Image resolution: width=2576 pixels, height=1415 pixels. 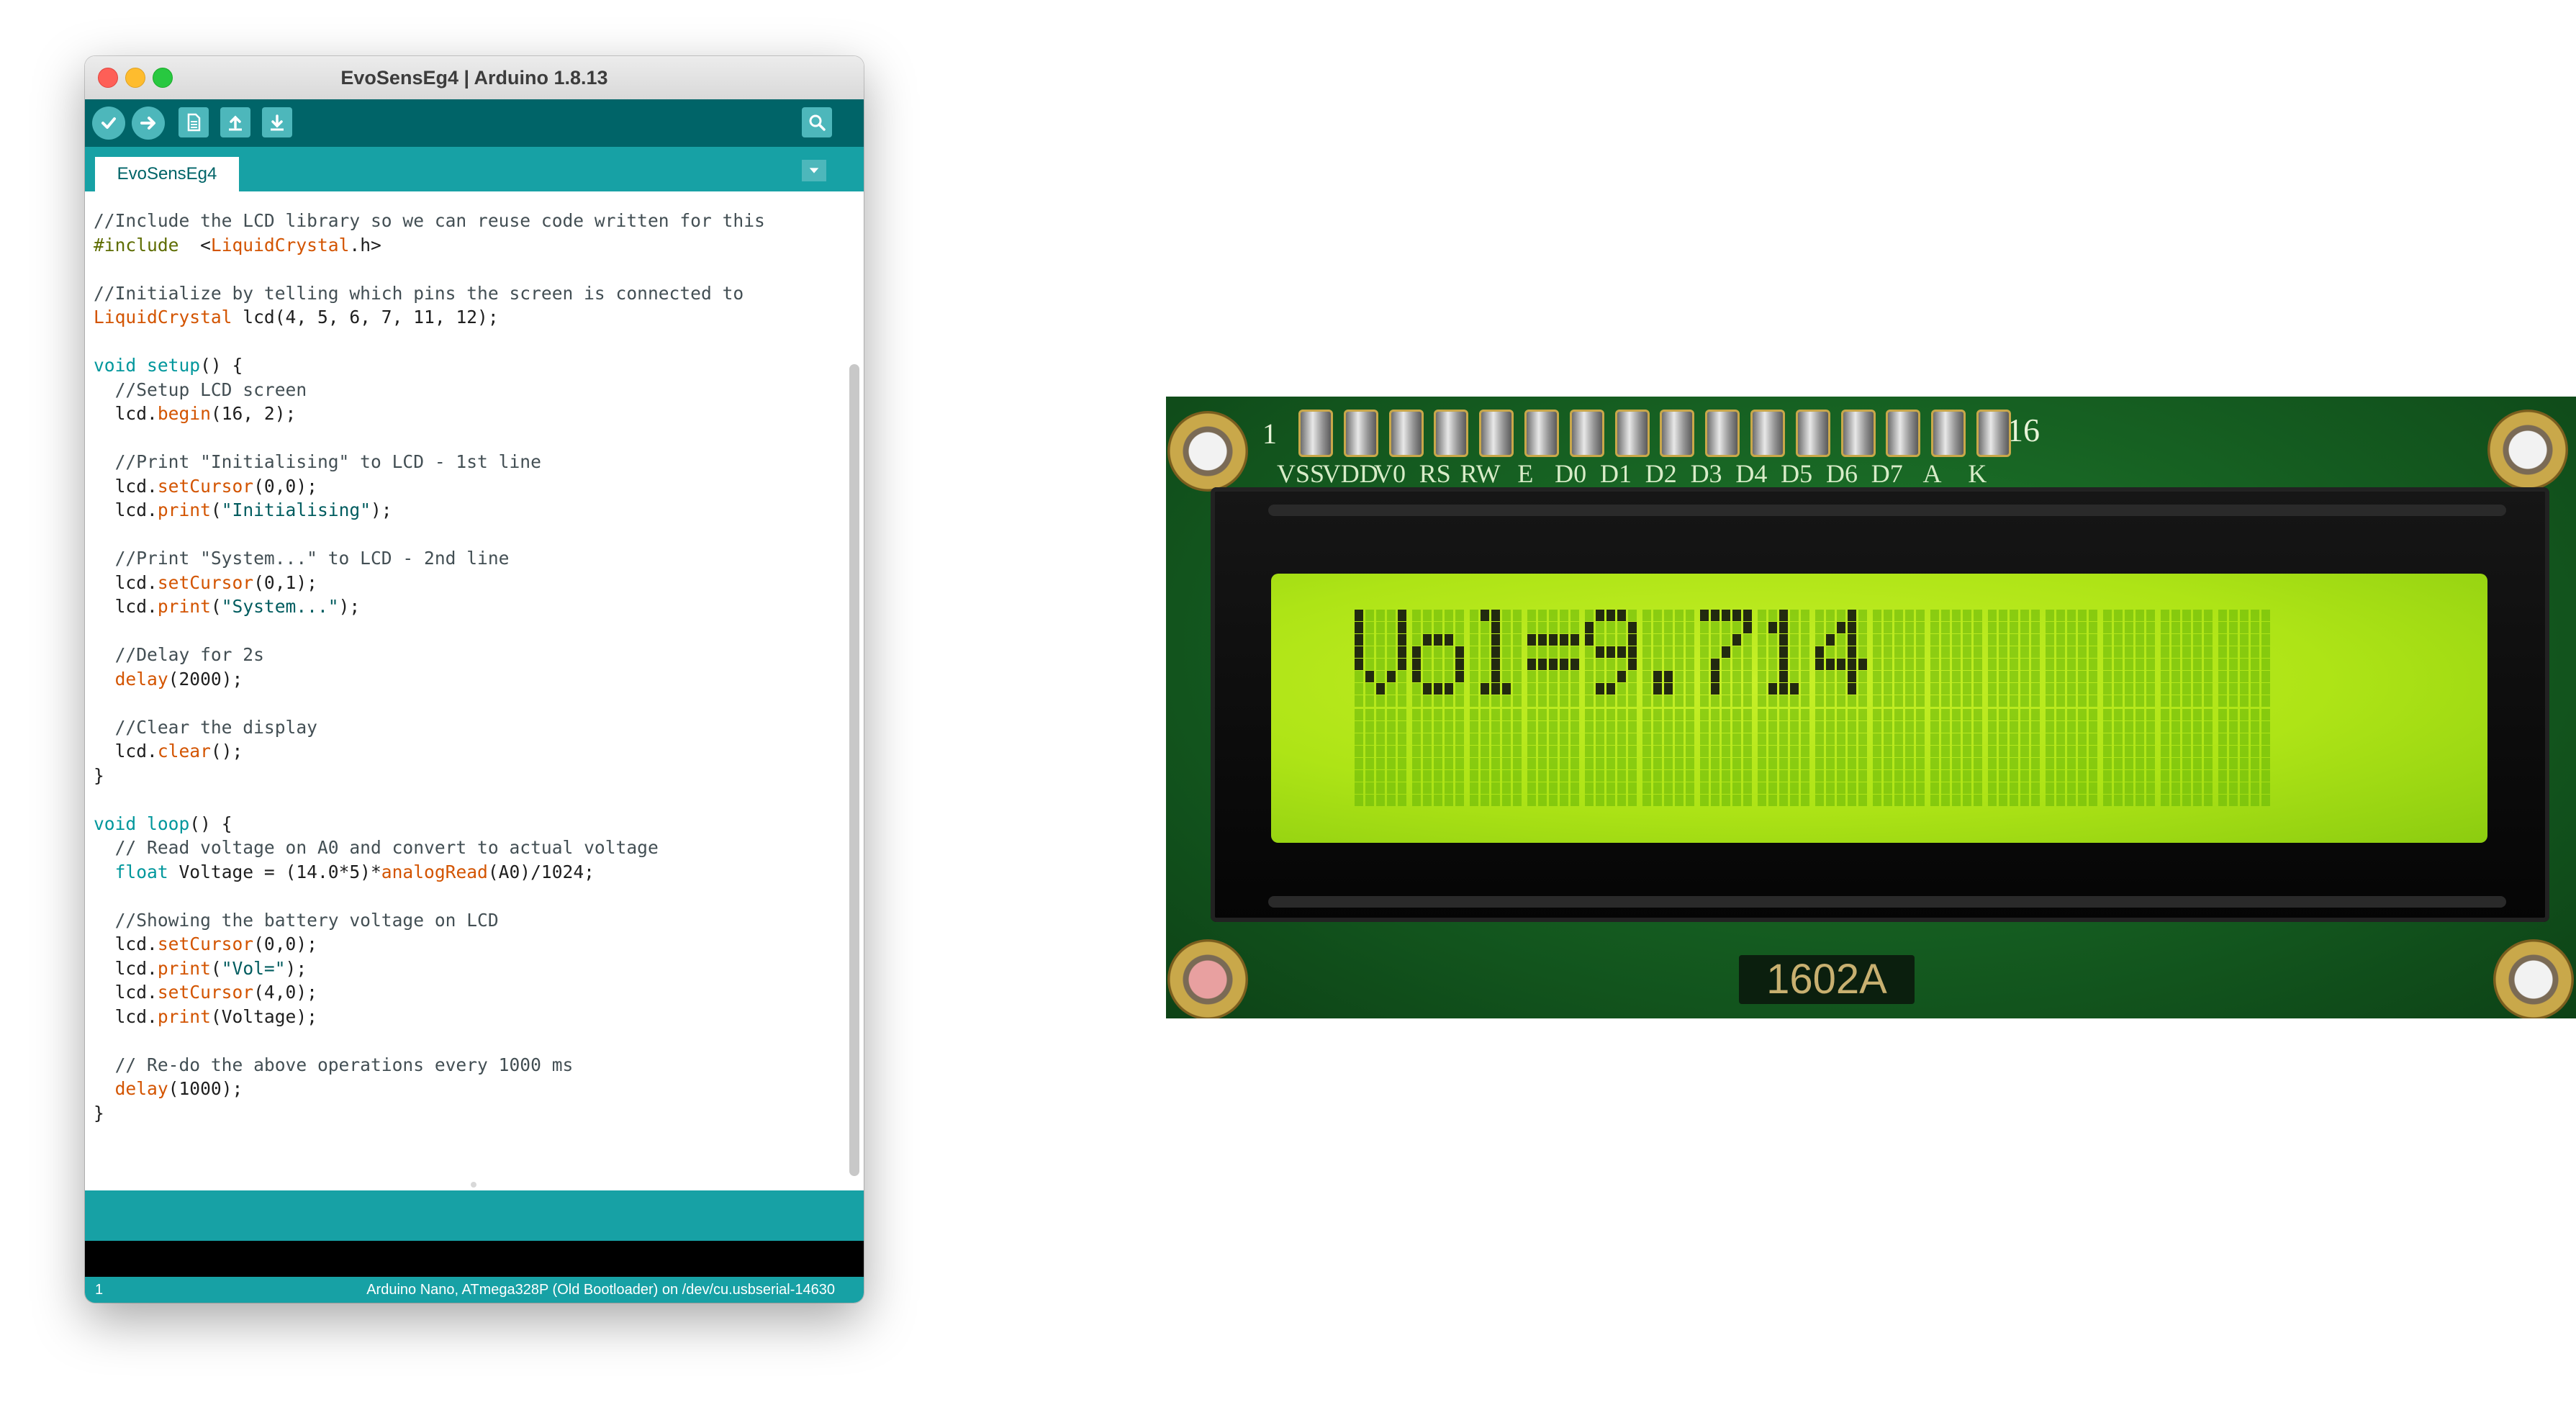 What do you see at coordinates (1349, 473) in the screenshot?
I see `pin-label: VDD` at bounding box center [1349, 473].